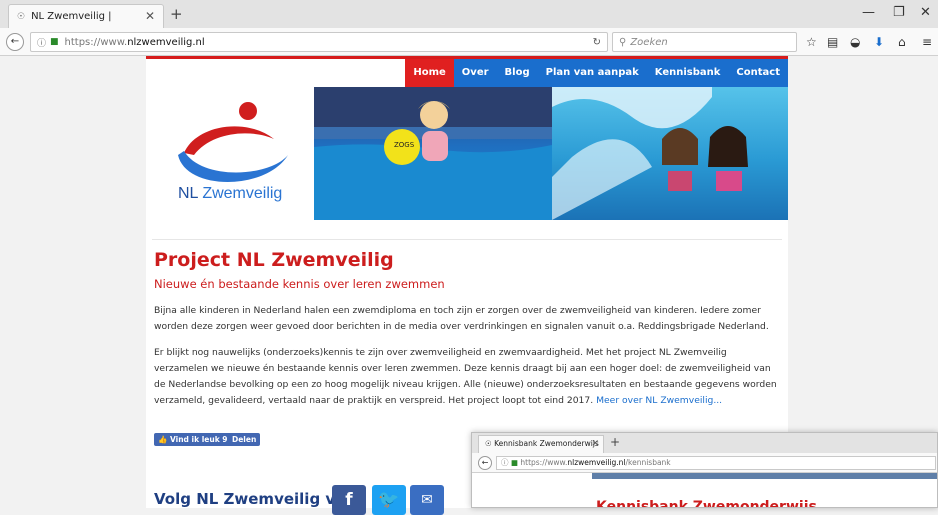 The height and width of the screenshot is (515, 938). I want to click on second-back-arrow-icon: ←, so click(485, 463).